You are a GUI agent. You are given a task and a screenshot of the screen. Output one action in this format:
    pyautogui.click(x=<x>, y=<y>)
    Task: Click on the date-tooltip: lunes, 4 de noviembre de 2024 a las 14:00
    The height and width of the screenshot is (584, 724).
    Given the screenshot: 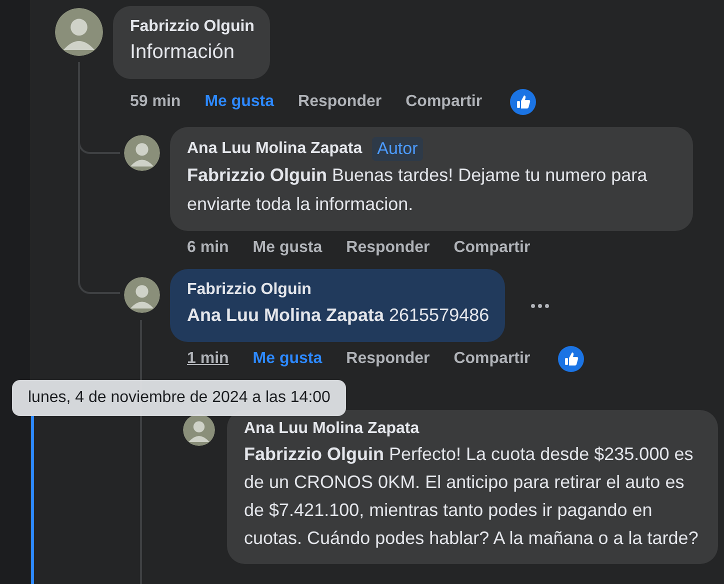 What is the action you would take?
    pyautogui.click(x=179, y=398)
    